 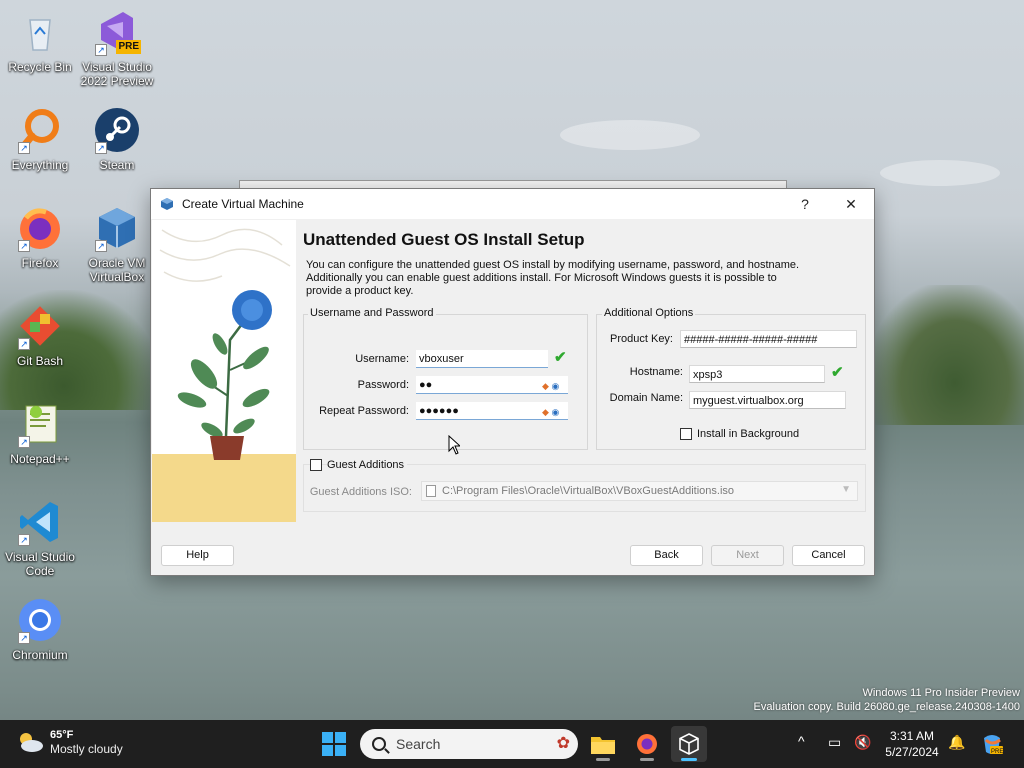 I want to click on start-button, so click(x=334, y=744).